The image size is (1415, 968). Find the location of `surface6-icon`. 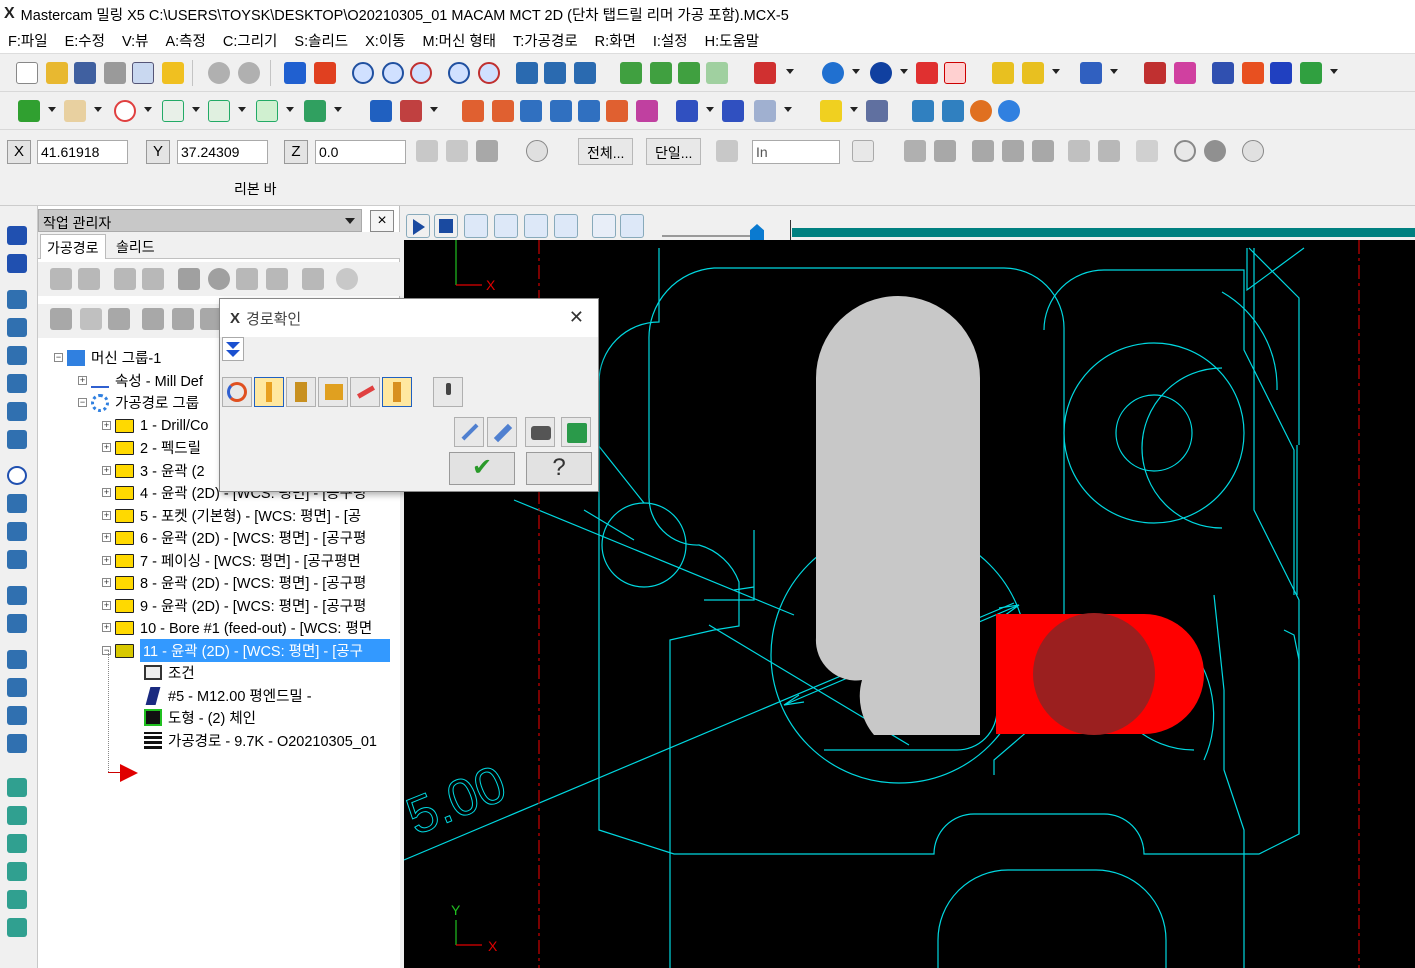

surface6-icon is located at coordinates (17, 927).